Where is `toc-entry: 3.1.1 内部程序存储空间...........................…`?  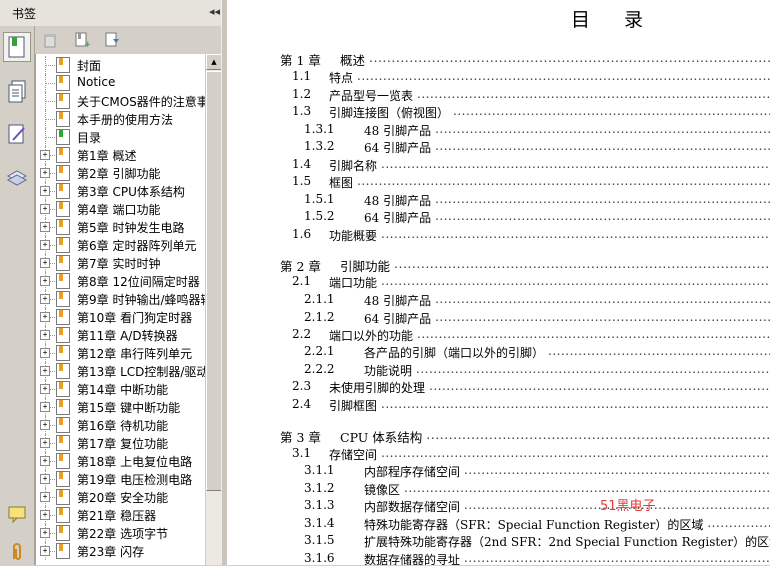
toc-entry: 3.1.1 内部程序存储空间...........................… is located at coordinates (537, 471).